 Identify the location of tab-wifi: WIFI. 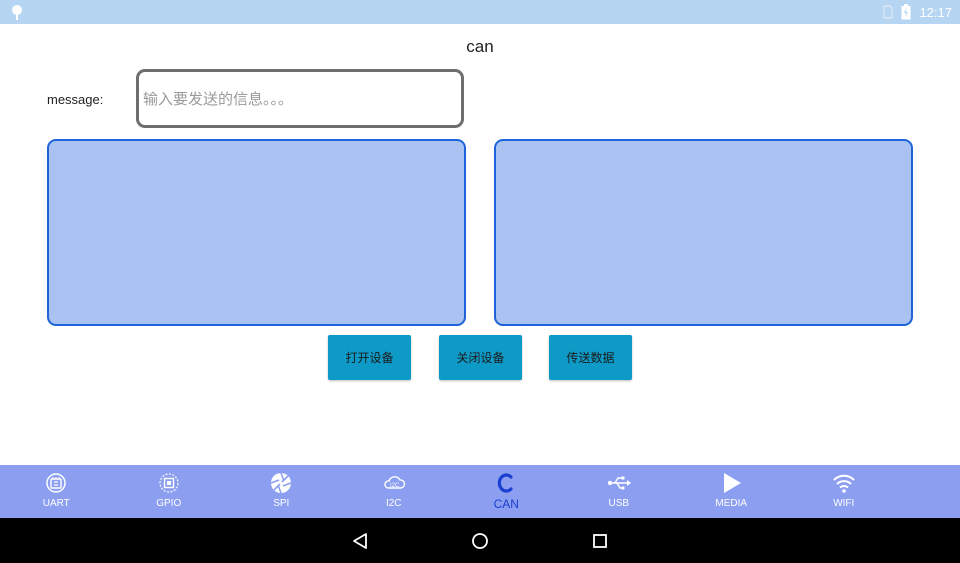
(844, 491).